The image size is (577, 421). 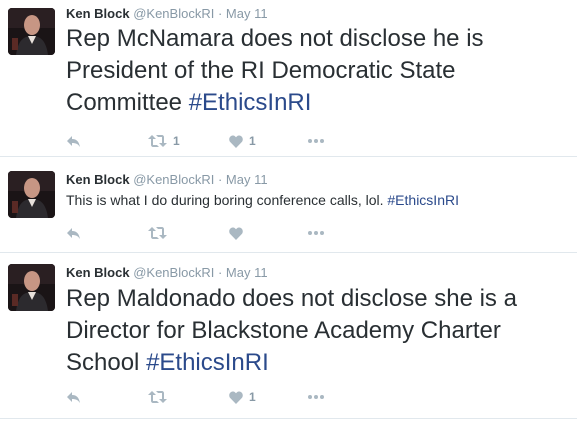 I want to click on tweet-actions: 1 1, so click(x=216, y=141).